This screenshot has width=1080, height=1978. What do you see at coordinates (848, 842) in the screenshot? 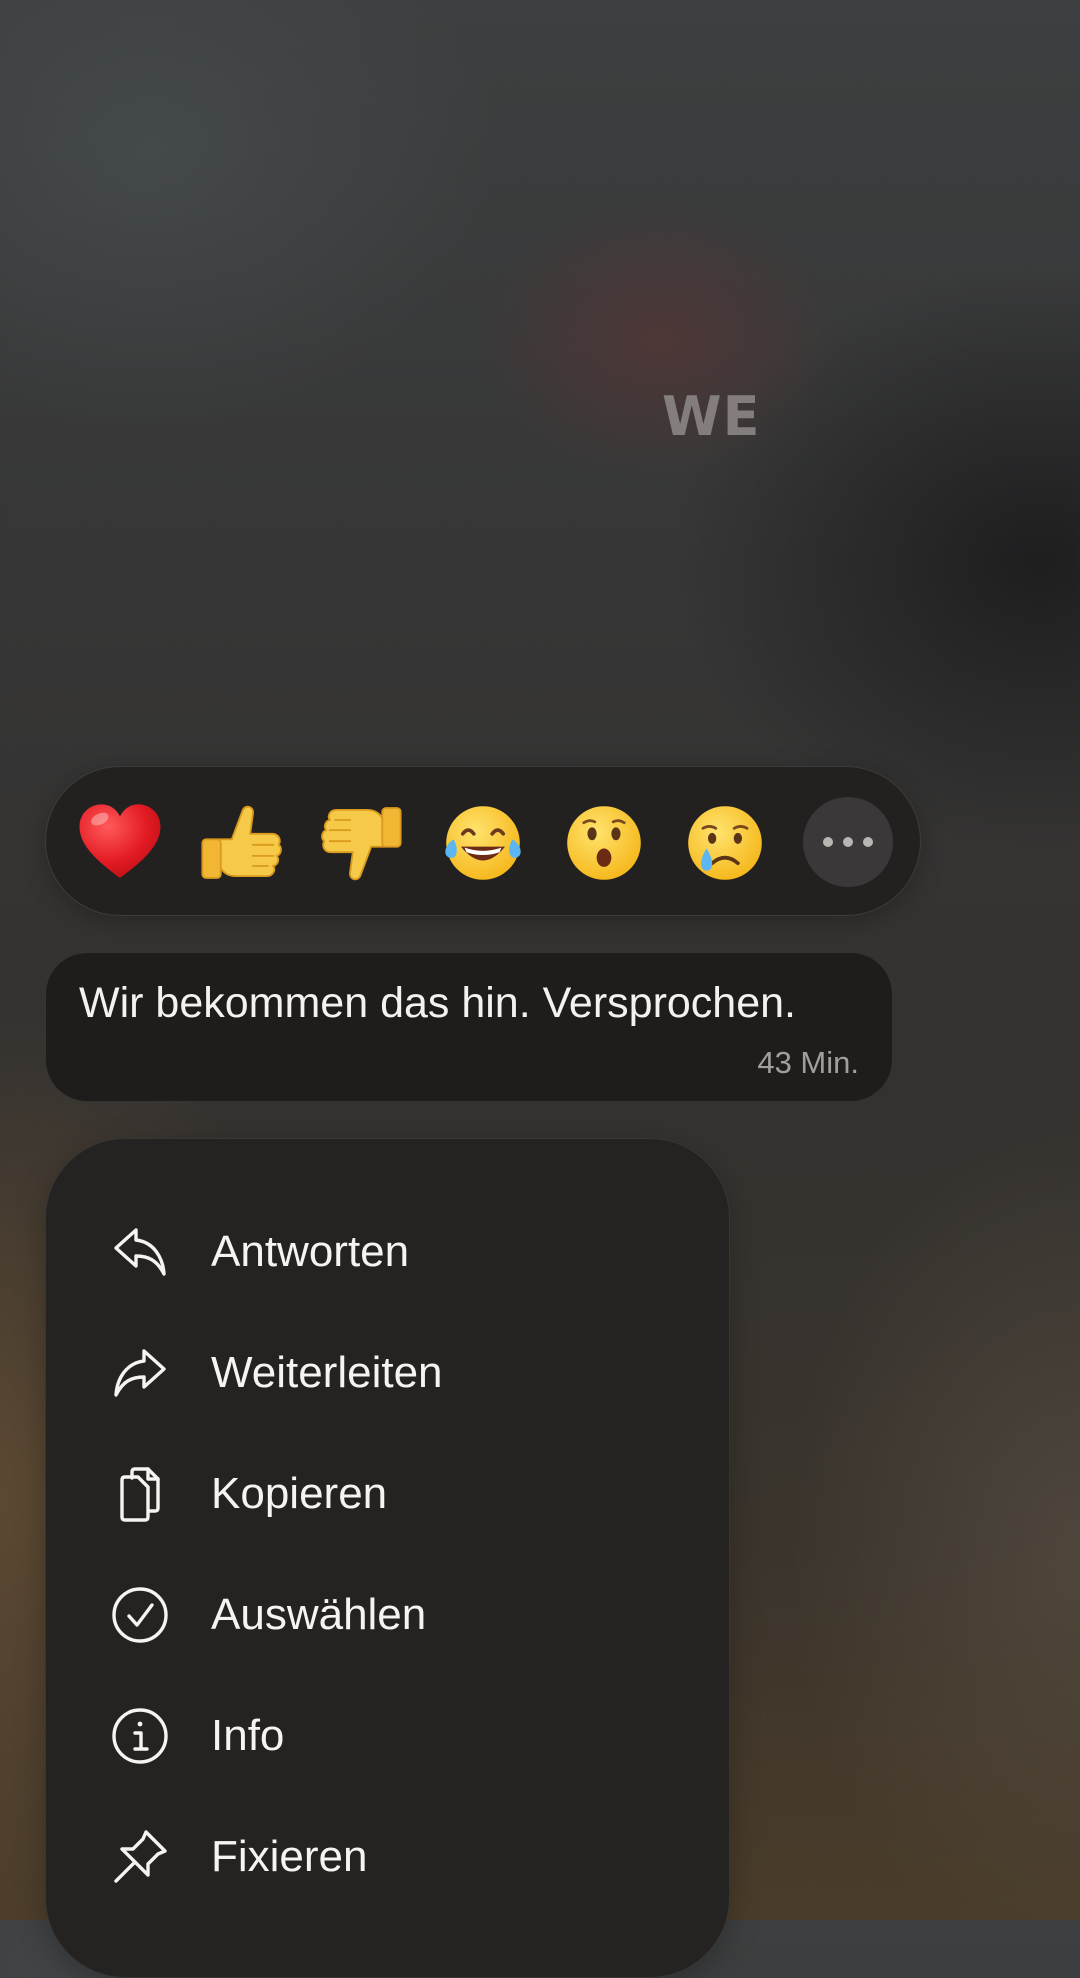
I see `more-reactions-button` at bounding box center [848, 842].